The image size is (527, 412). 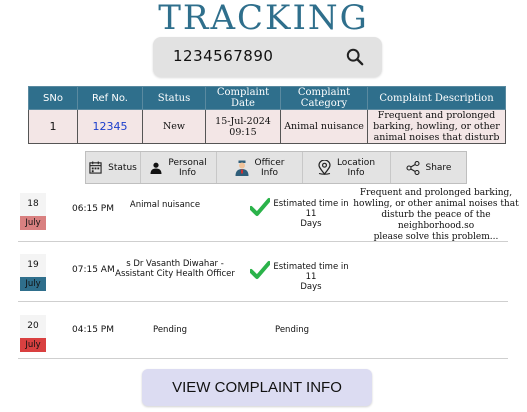 I want to click on tab-location-info-label: Location Info, so click(x=356, y=168).